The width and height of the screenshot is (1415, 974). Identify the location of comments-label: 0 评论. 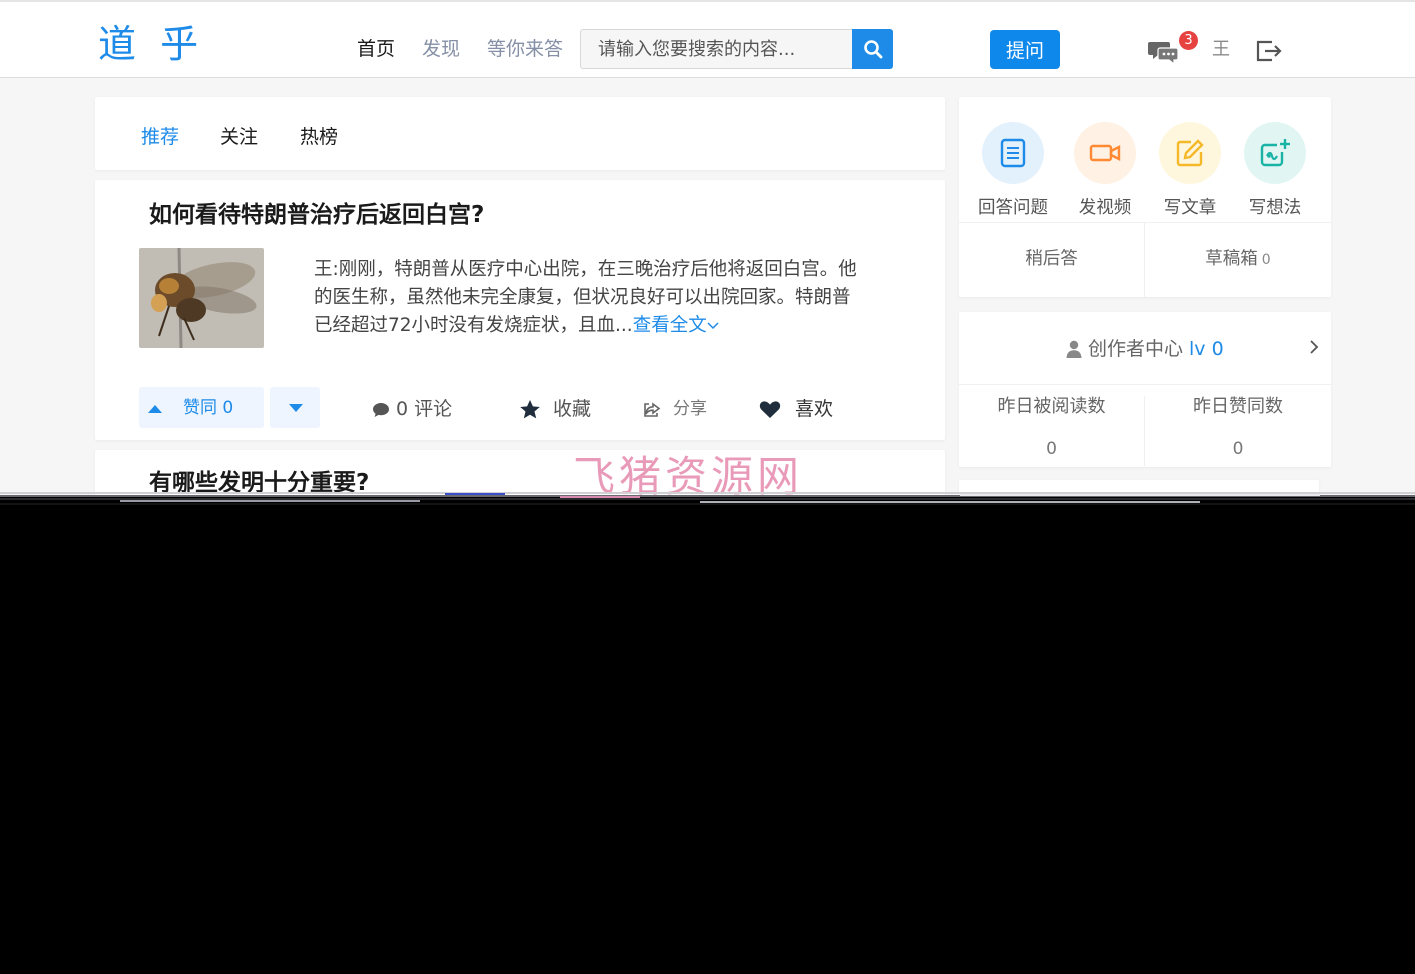
(424, 409).